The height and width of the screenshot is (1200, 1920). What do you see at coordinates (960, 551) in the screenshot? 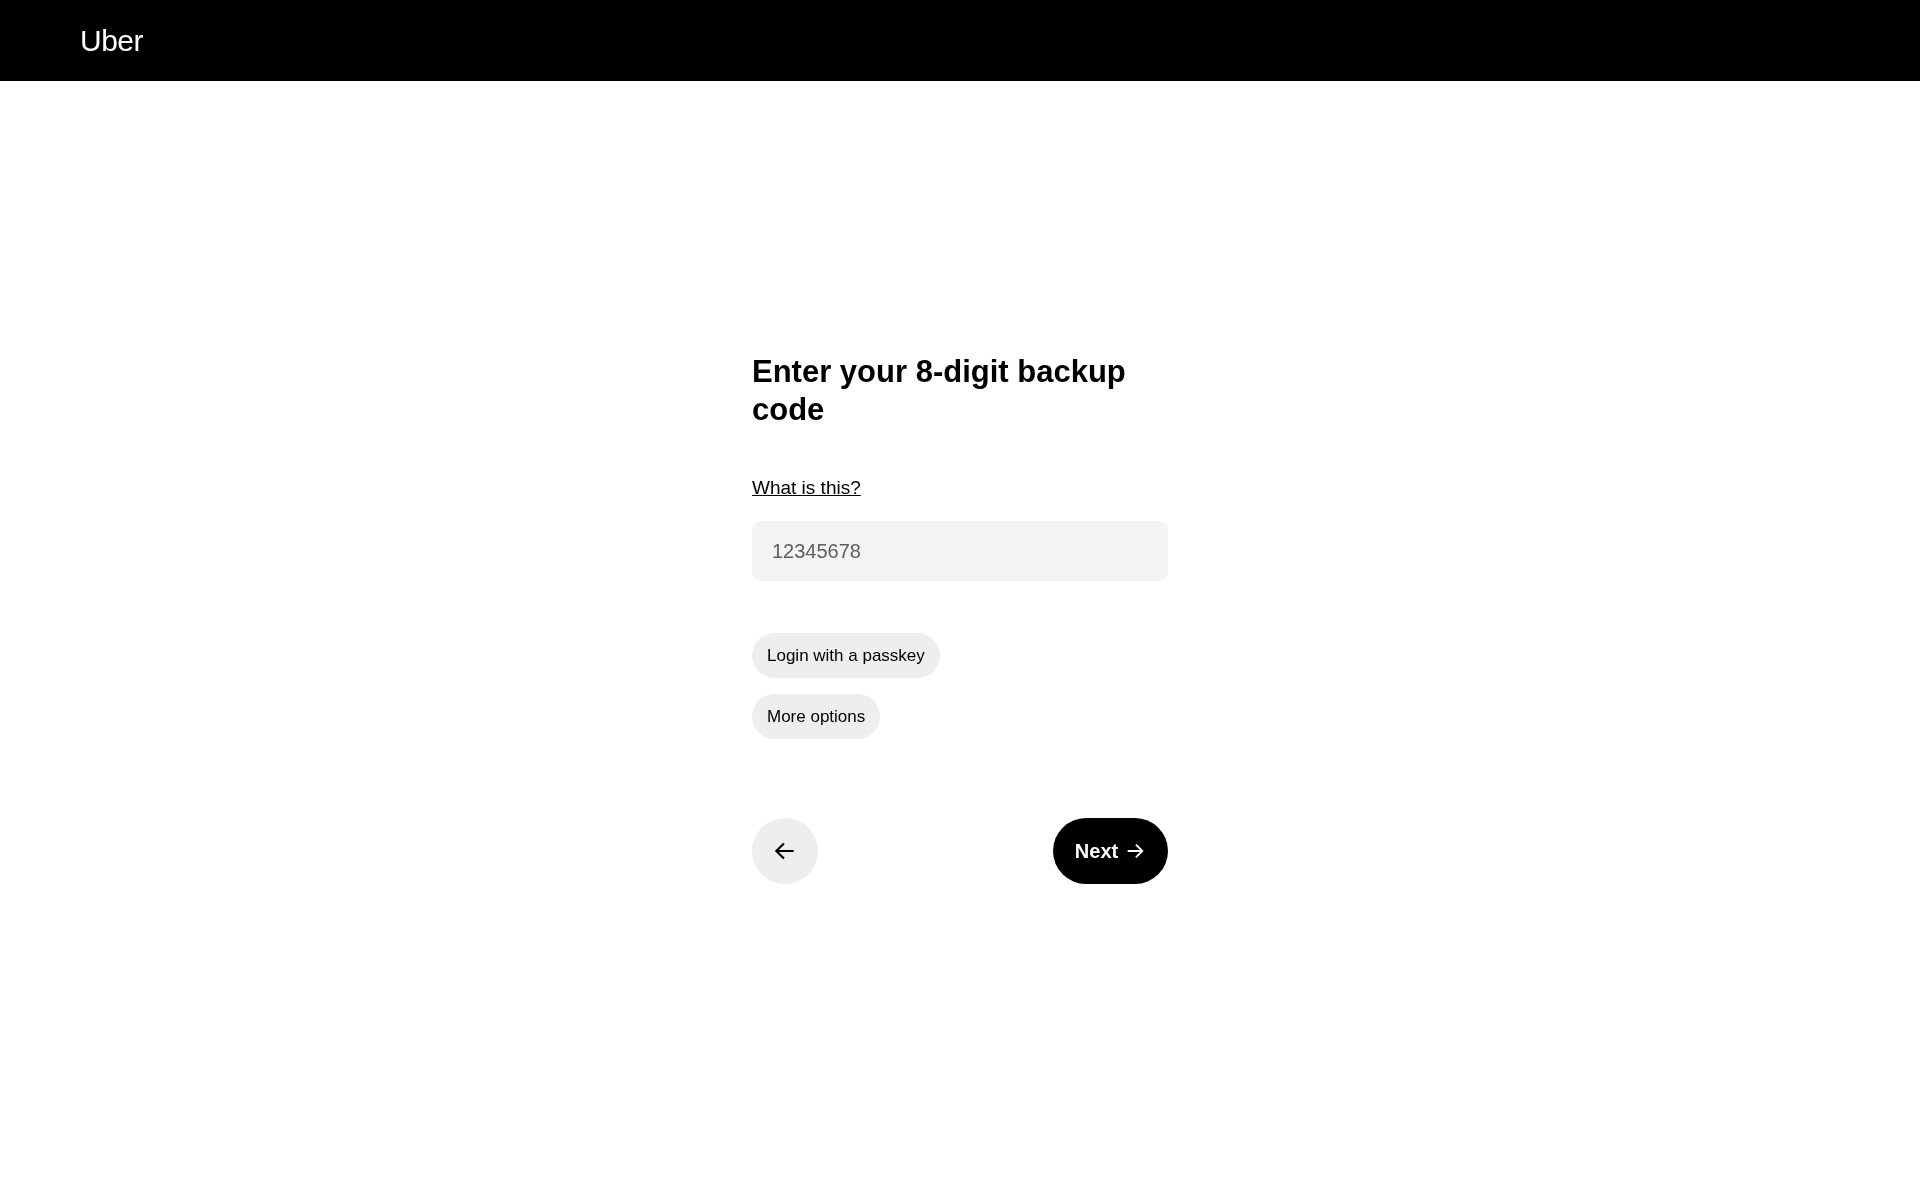
I see `code-input-field: 12345678` at bounding box center [960, 551].